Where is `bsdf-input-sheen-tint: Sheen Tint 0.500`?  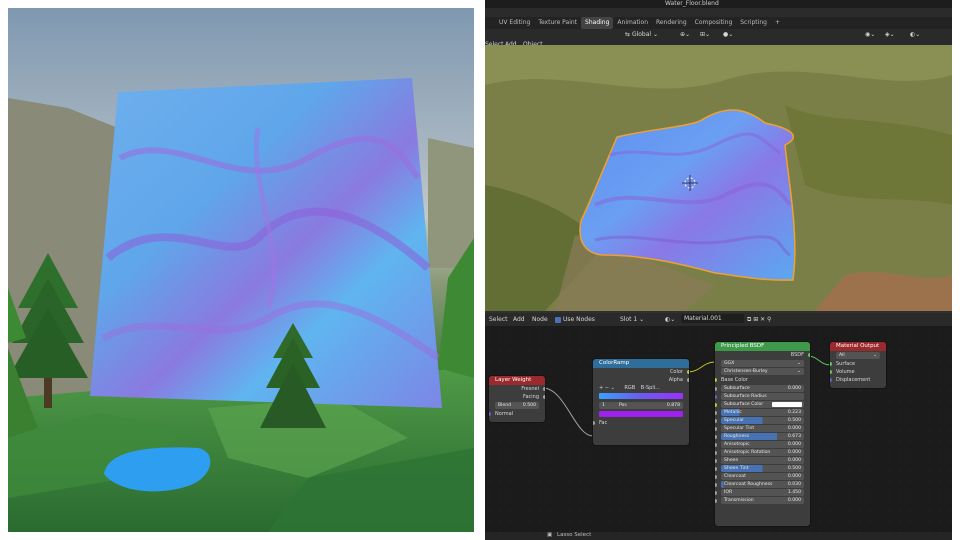 bsdf-input-sheen-tint: Sheen Tint 0.500 is located at coordinates (759, 468).